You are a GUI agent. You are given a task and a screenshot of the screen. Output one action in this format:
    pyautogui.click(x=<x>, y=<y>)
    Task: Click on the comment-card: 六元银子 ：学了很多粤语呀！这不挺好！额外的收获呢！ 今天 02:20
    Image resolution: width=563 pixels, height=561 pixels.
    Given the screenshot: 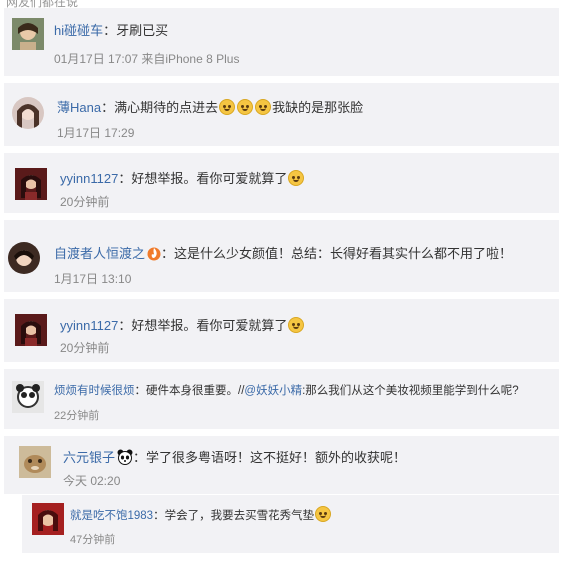 What is the action you would take?
    pyautogui.click(x=281, y=465)
    